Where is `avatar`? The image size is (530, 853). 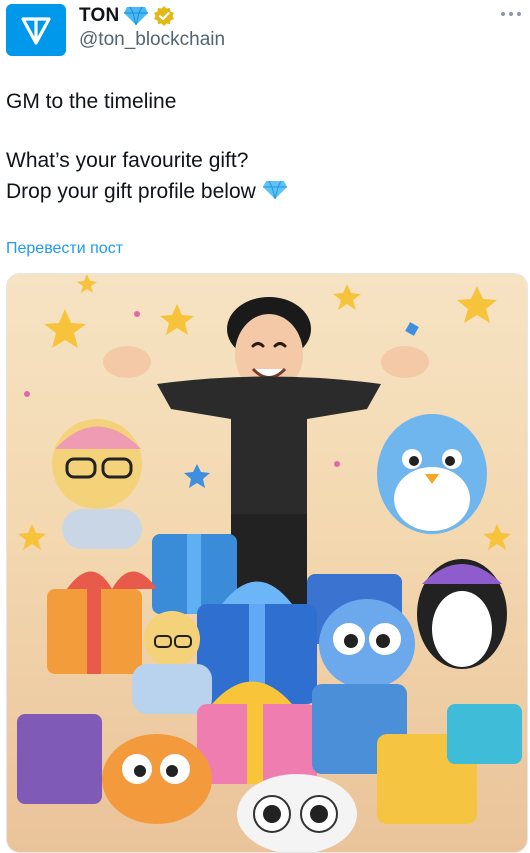 avatar is located at coordinates (36, 30).